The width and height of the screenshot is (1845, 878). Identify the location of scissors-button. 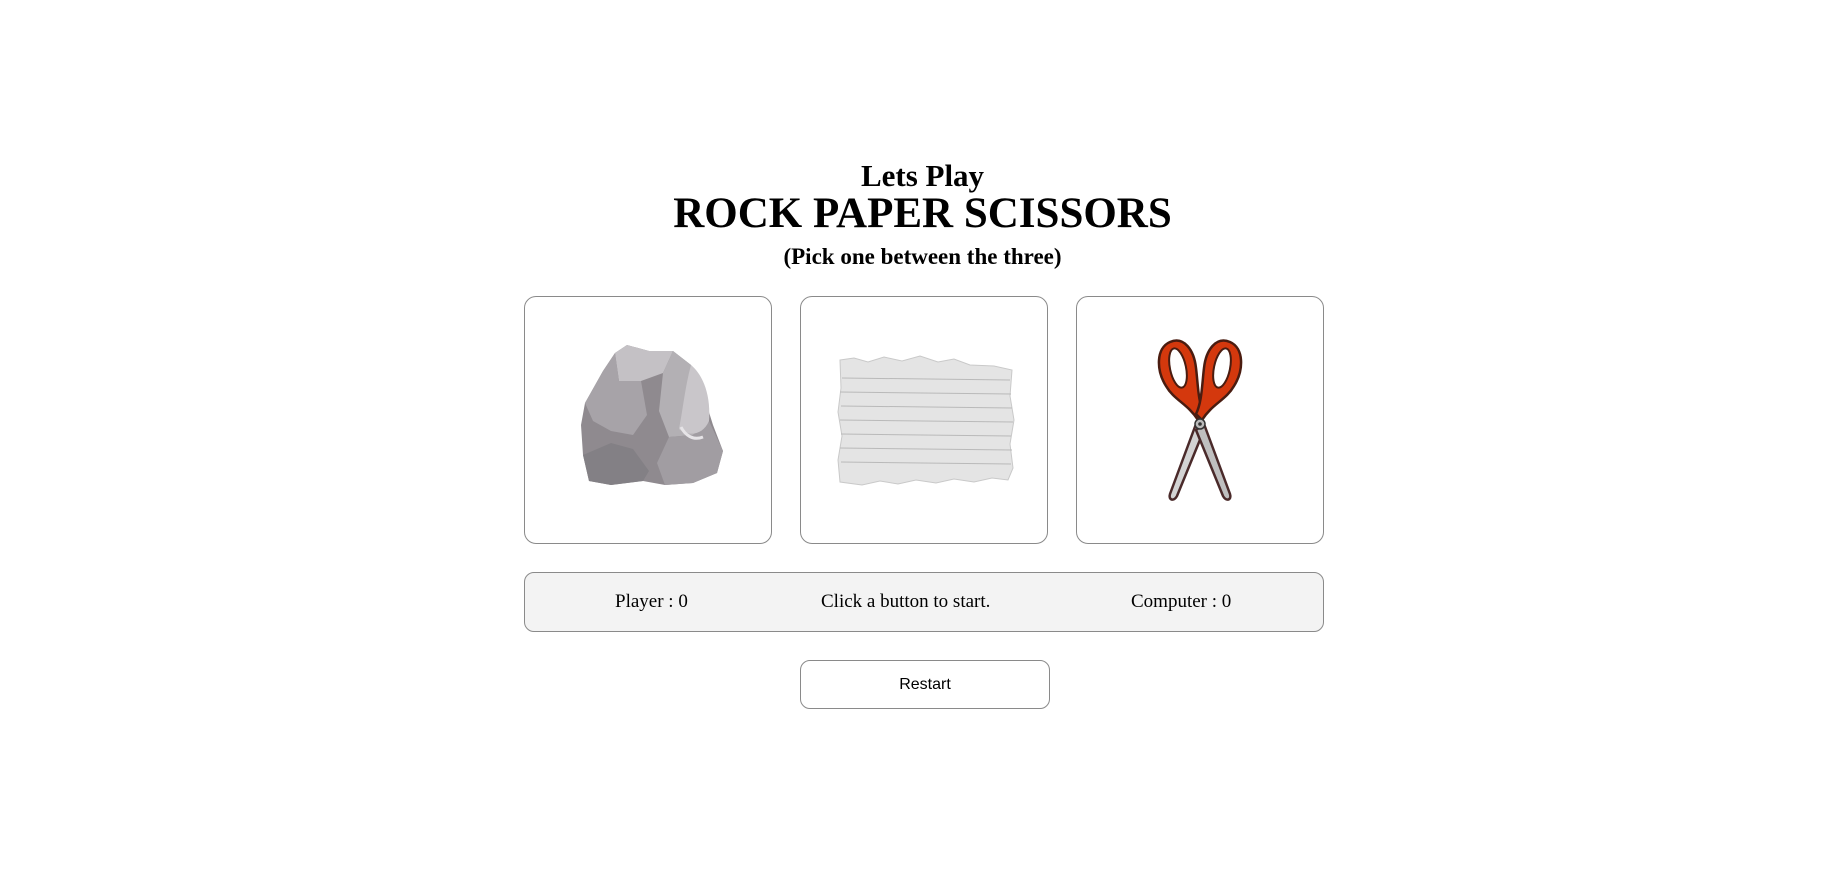
(1200, 420).